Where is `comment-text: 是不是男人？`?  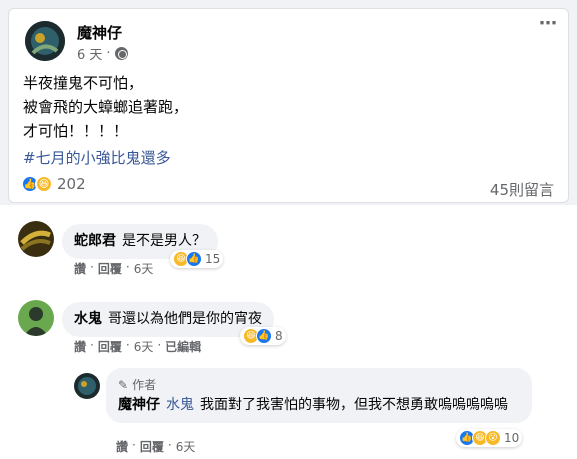
comment-text: 是不是男人？ is located at coordinates (164, 241).